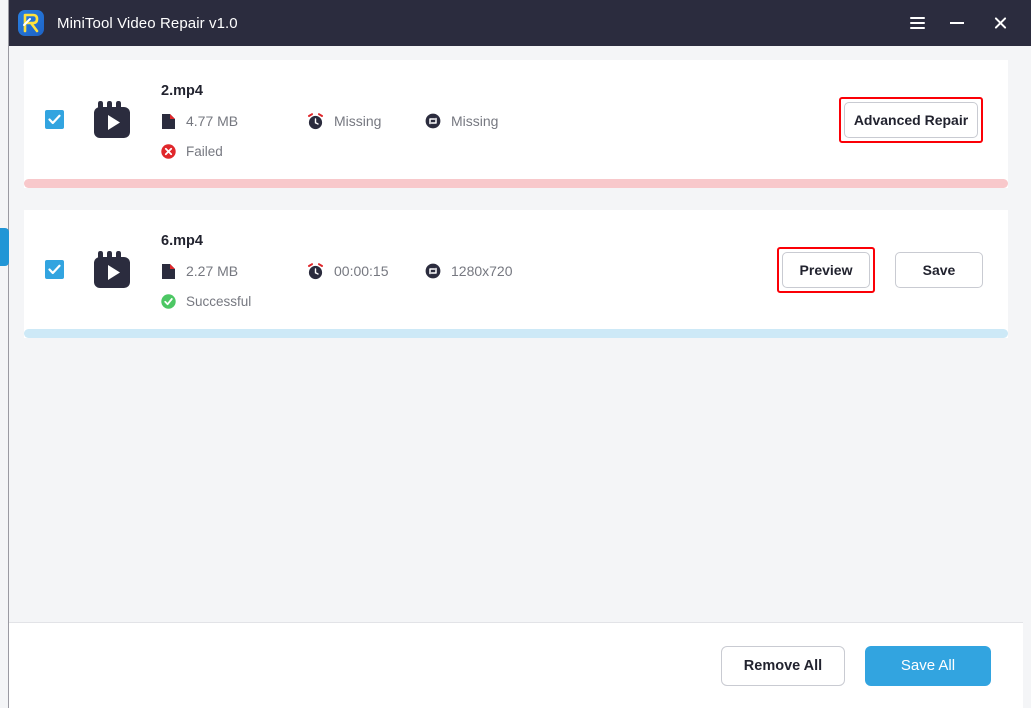 The height and width of the screenshot is (708, 1031). Describe the element at coordinates (168, 301) in the screenshot. I see `success-icon` at that location.